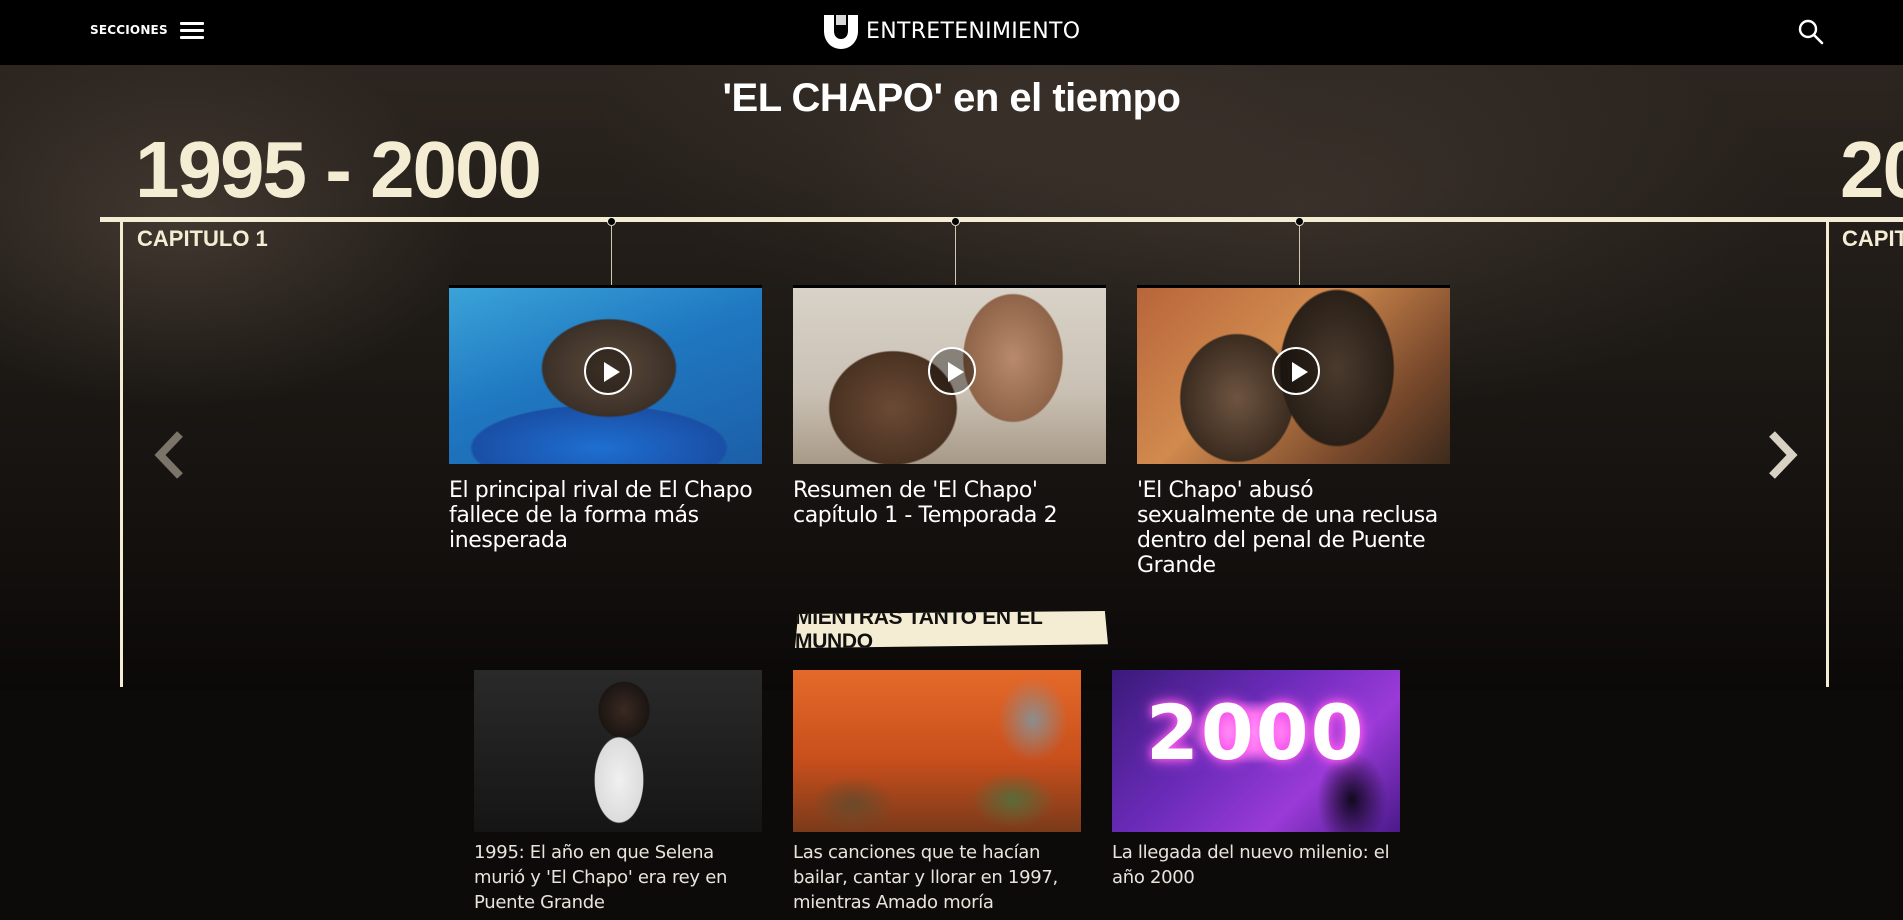 Image resolution: width=1903 pixels, height=920 pixels. I want to click on chapter-border-right, so click(1827, 454).